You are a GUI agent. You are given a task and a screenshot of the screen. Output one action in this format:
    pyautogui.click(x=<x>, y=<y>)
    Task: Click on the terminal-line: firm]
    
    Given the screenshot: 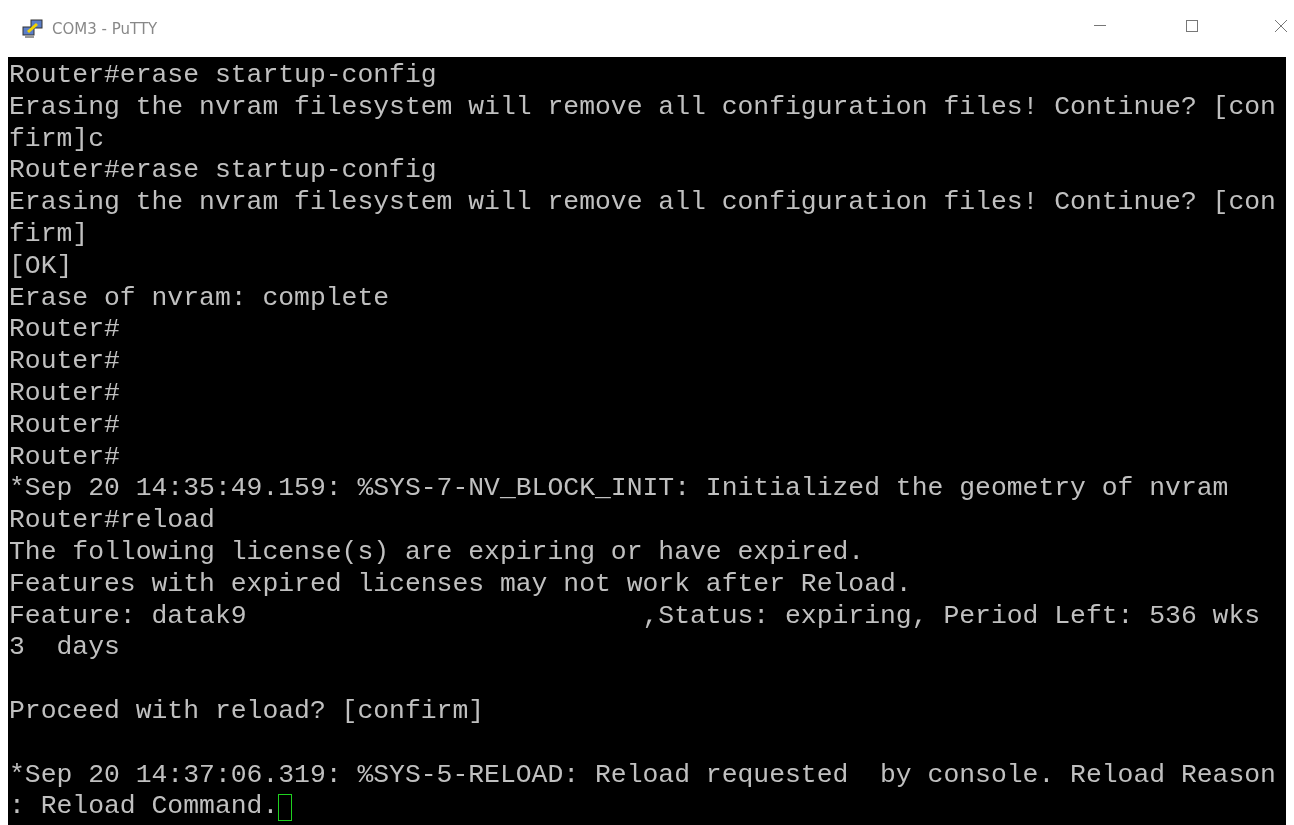 What is the action you would take?
    pyautogui.click(x=49, y=235)
    